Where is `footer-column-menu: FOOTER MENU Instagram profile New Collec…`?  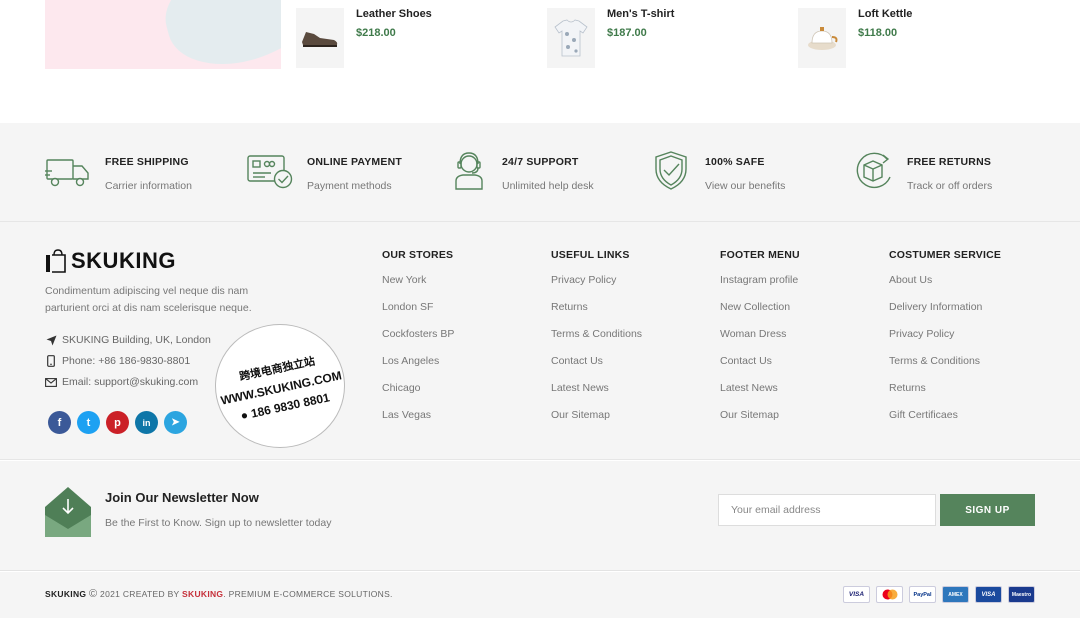
footer-column-menu: FOOTER MENU Instagram profile New Collec… is located at coordinates (760, 342).